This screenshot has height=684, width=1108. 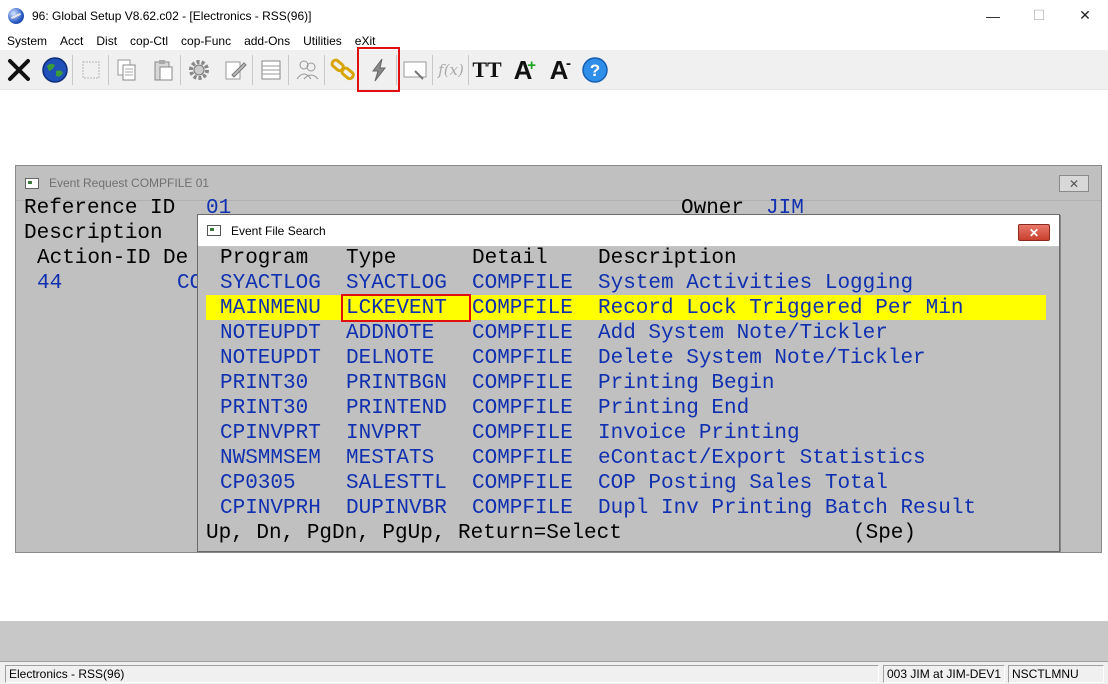 What do you see at coordinates (270, 458) in the screenshot?
I see `cell-program: NWSMMSEM` at bounding box center [270, 458].